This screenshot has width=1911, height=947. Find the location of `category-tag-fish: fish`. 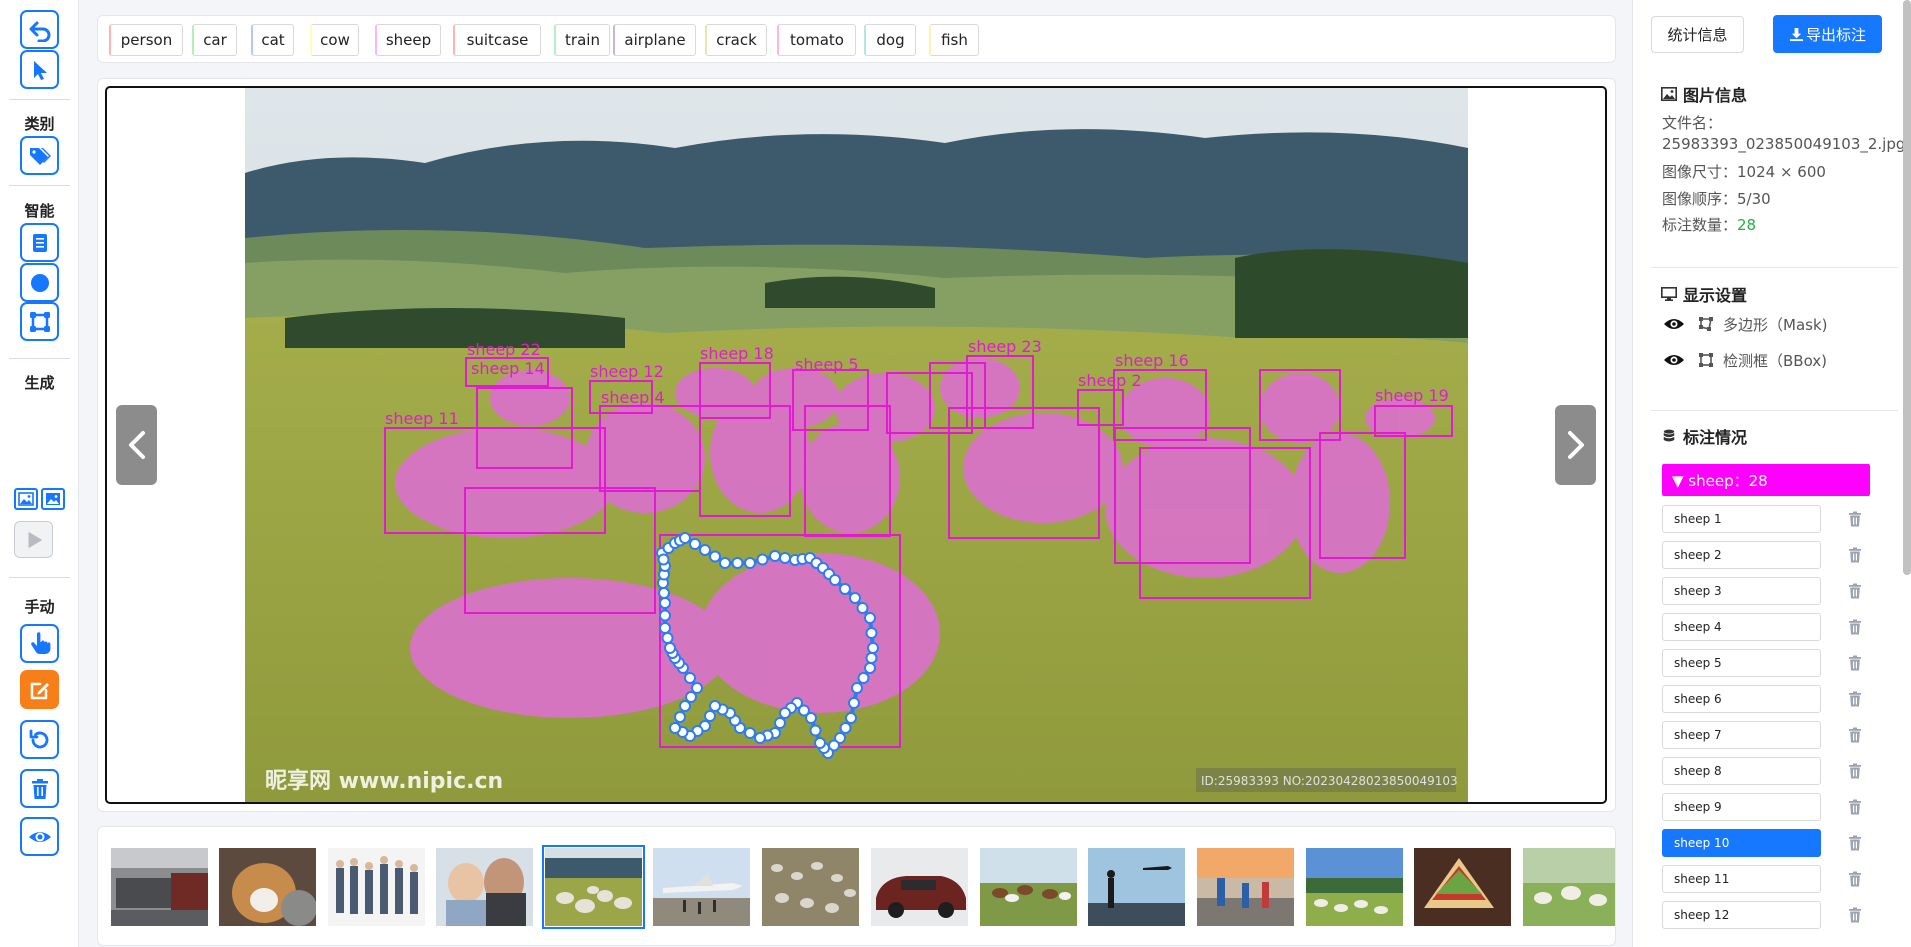

category-tag-fish: fish is located at coordinates (954, 40).